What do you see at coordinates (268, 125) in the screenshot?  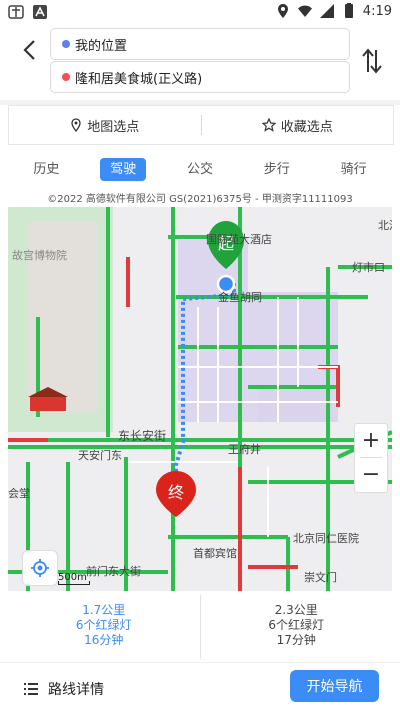 I see `star-icon` at bounding box center [268, 125].